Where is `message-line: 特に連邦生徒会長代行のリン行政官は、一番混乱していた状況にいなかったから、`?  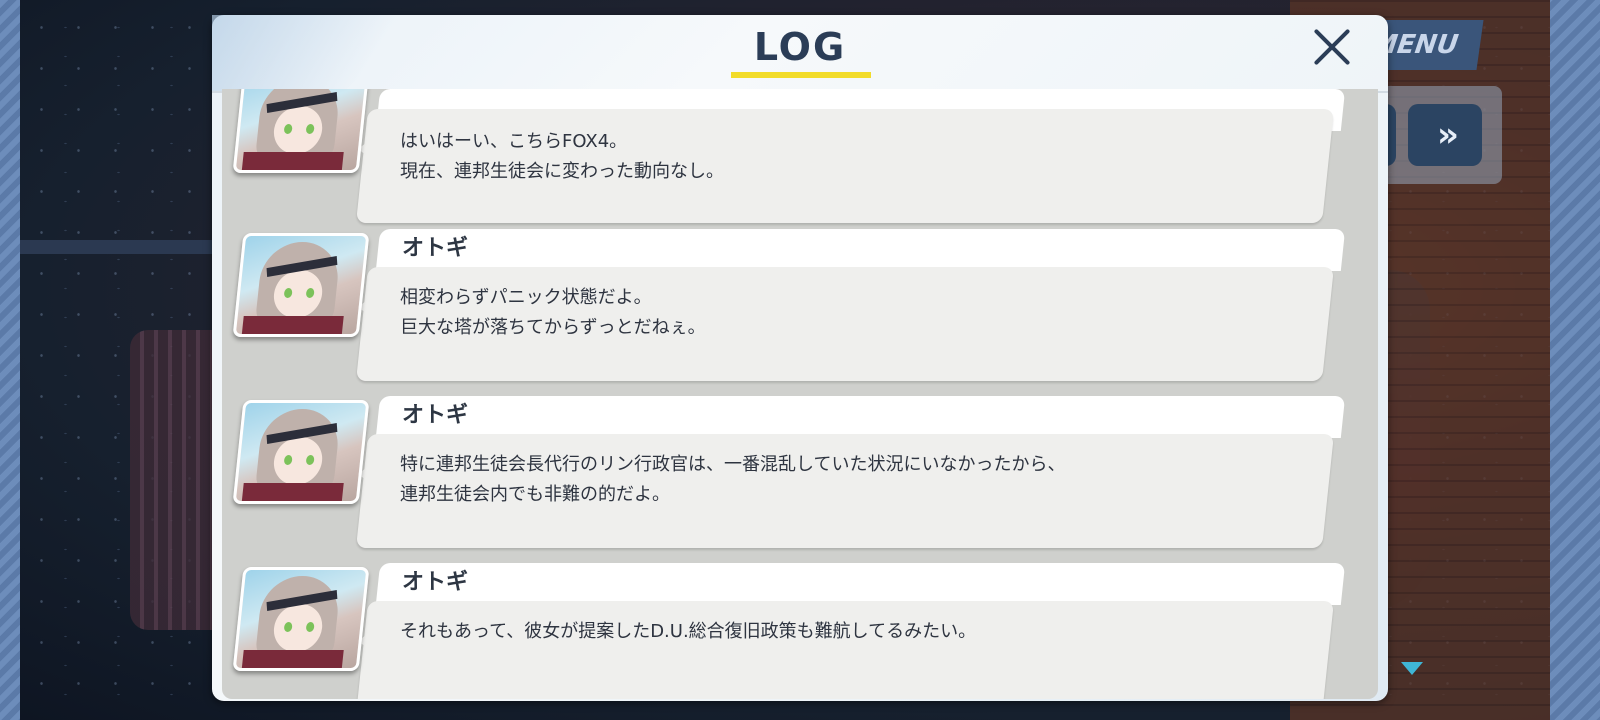
message-line: 特に連邦生徒会長代行のリン行政官は、一番混乱していた状況にいなかったから、 is located at coordinates (733, 464).